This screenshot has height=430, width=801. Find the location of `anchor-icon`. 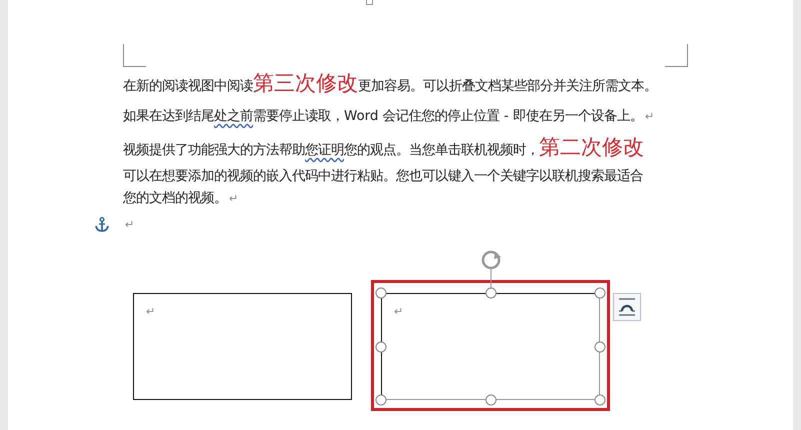

anchor-icon is located at coordinates (102, 225).